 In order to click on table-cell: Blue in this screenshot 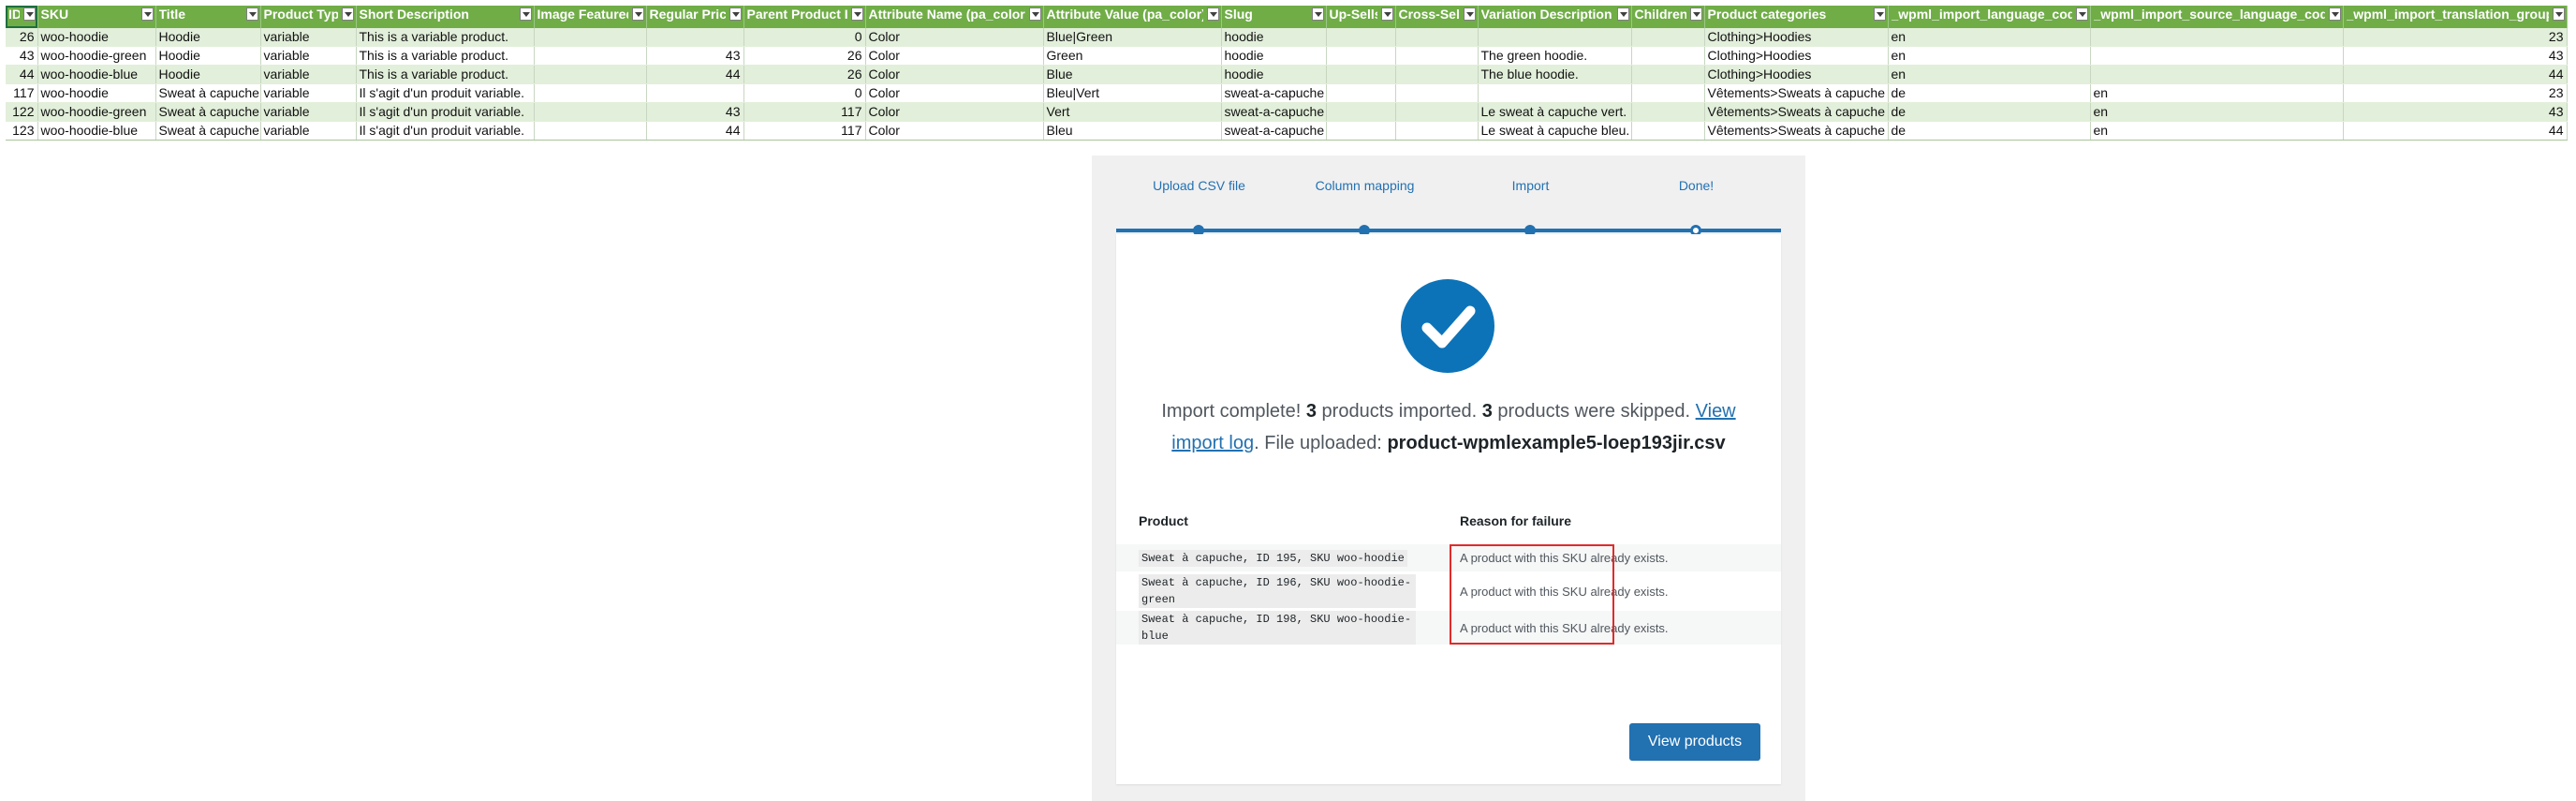, I will do `click(1132, 74)`.